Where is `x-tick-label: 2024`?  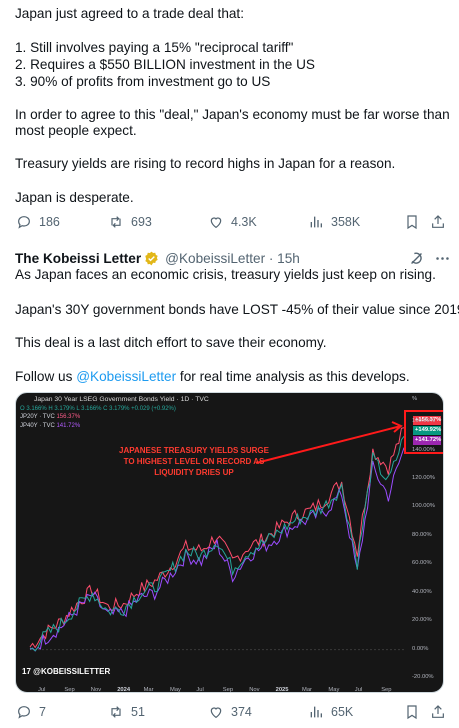
x-tick-label: 2024 is located at coordinates (124, 690).